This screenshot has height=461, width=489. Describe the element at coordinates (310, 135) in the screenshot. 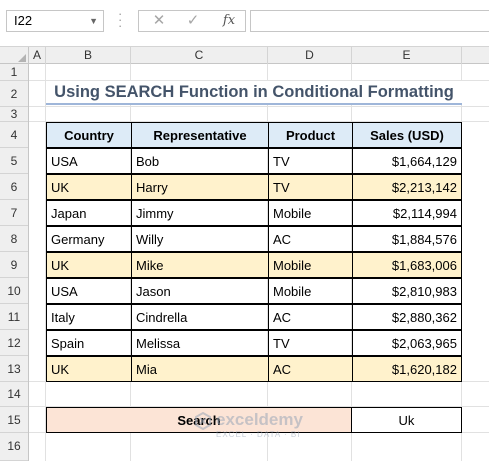

I see `header-product: Product` at that location.